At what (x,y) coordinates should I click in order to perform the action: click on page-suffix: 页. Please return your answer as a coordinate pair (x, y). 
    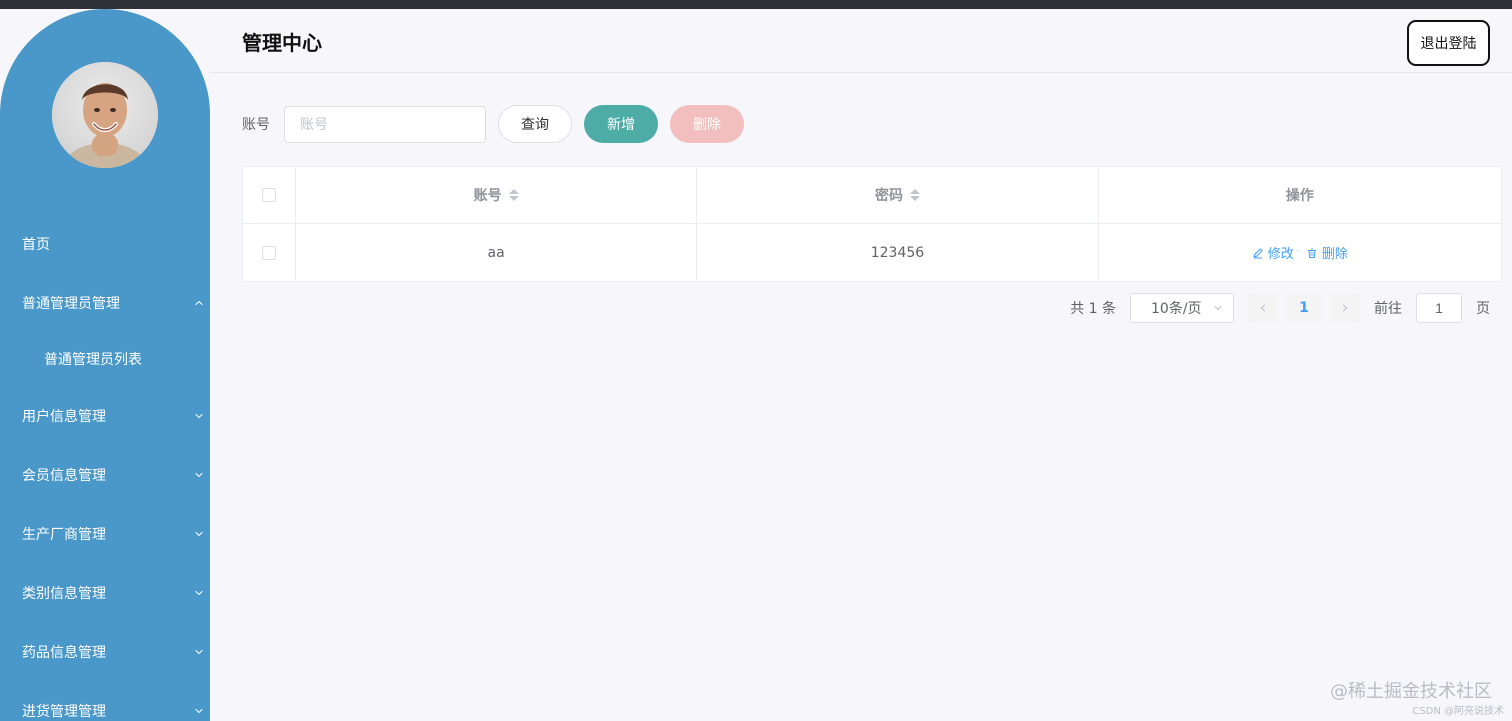
    Looking at the image, I should click on (1483, 309).